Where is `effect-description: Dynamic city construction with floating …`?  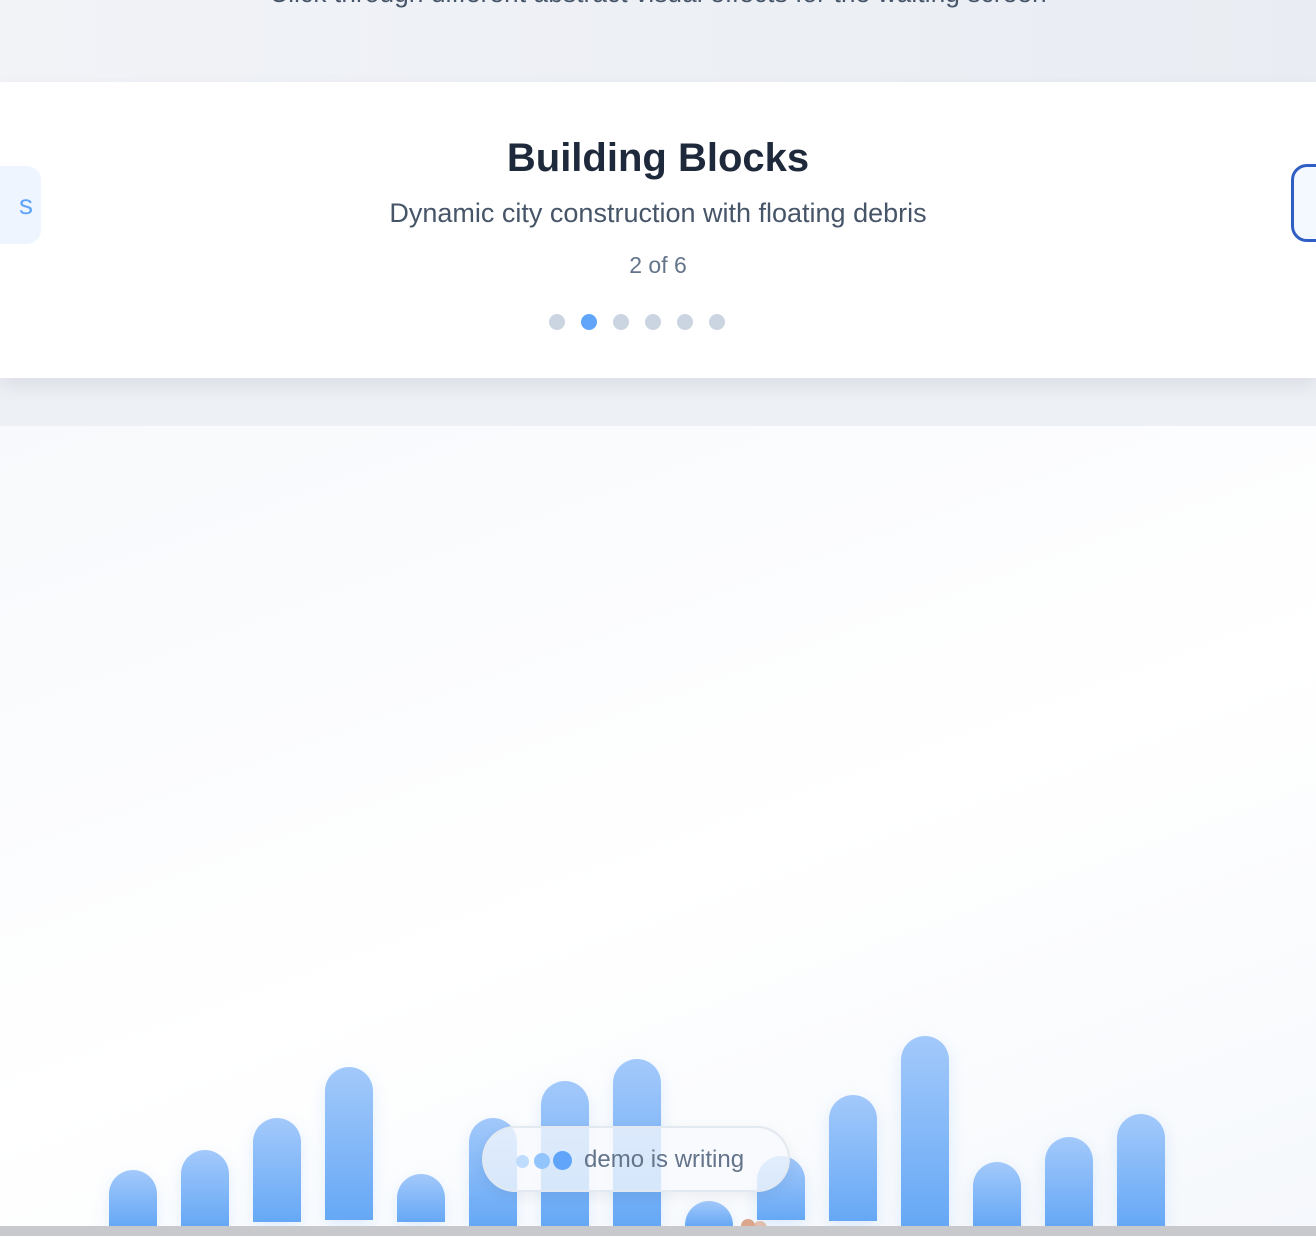 effect-description: Dynamic city construction with floating … is located at coordinates (658, 213).